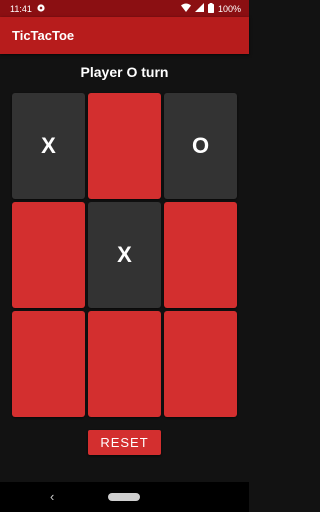 This screenshot has height=512, width=320. What do you see at coordinates (199, 8) in the screenshot?
I see `signal-icon` at bounding box center [199, 8].